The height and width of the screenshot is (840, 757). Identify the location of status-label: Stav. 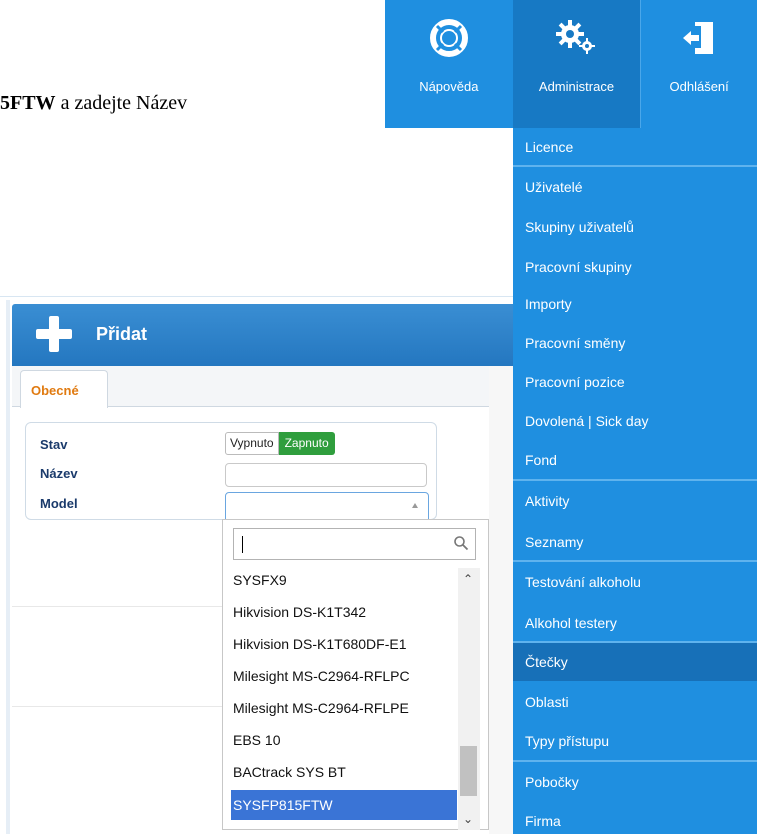
(54, 444).